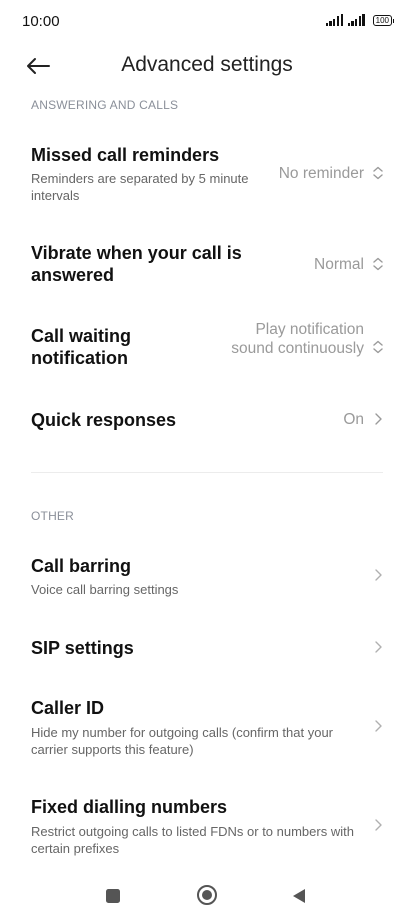  What do you see at coordinates (207, 648) in the screenshot?
I see `setting-sip: SIP settings` at bounding box center [207, 648].